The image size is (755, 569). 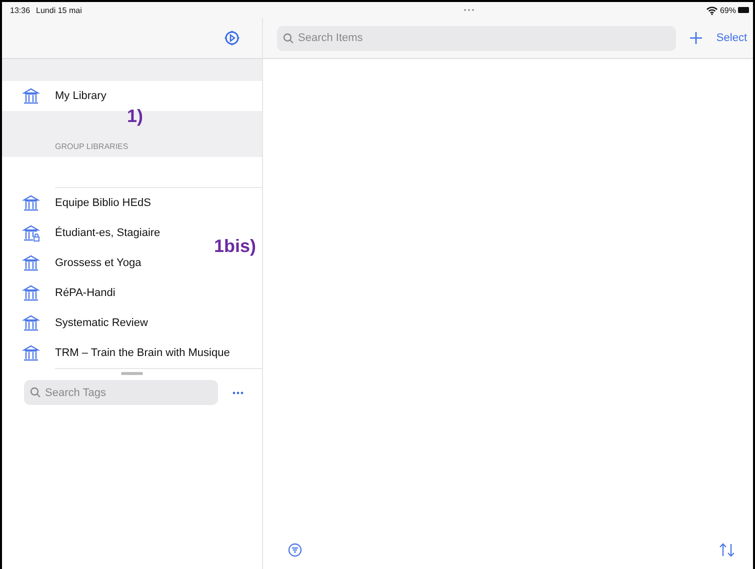 What do you see at coordinates (232, 38) in the screenshot?
I see `settings-icon` at bounding box center [232, 38].